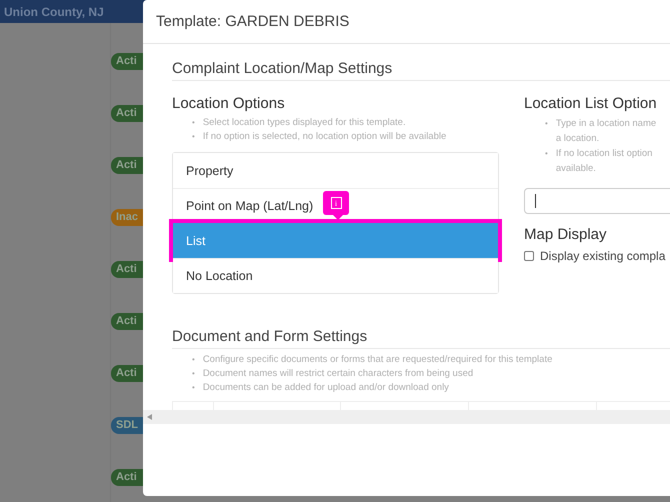 The height and width of the screenshot is (502, 670). Describe the element at coordinates (566, 234) in the screenshot. I see `section-heading: Map Display` at that location.